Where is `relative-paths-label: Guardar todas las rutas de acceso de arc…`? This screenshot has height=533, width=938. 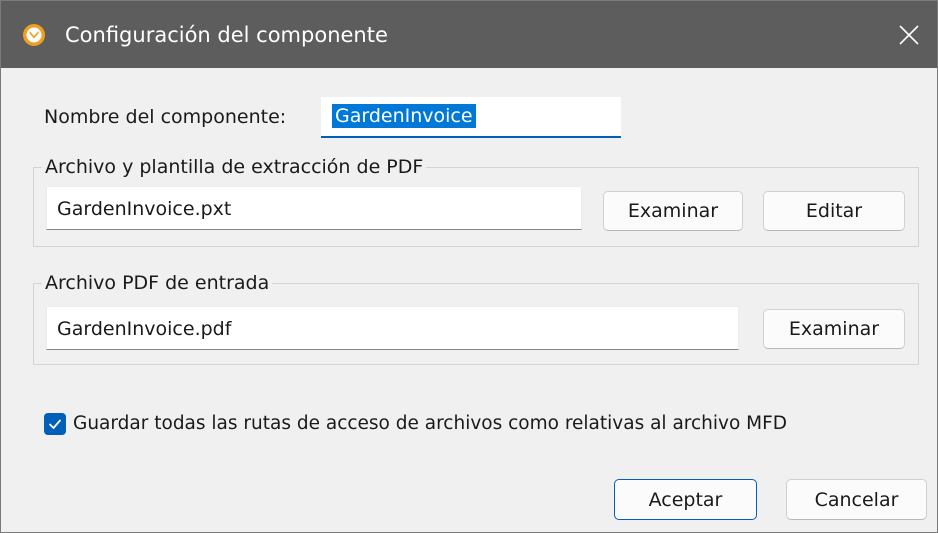 relative-paths-label: Guardar todas las rutas de acceso de arc… is located at coordinates (430, 424).